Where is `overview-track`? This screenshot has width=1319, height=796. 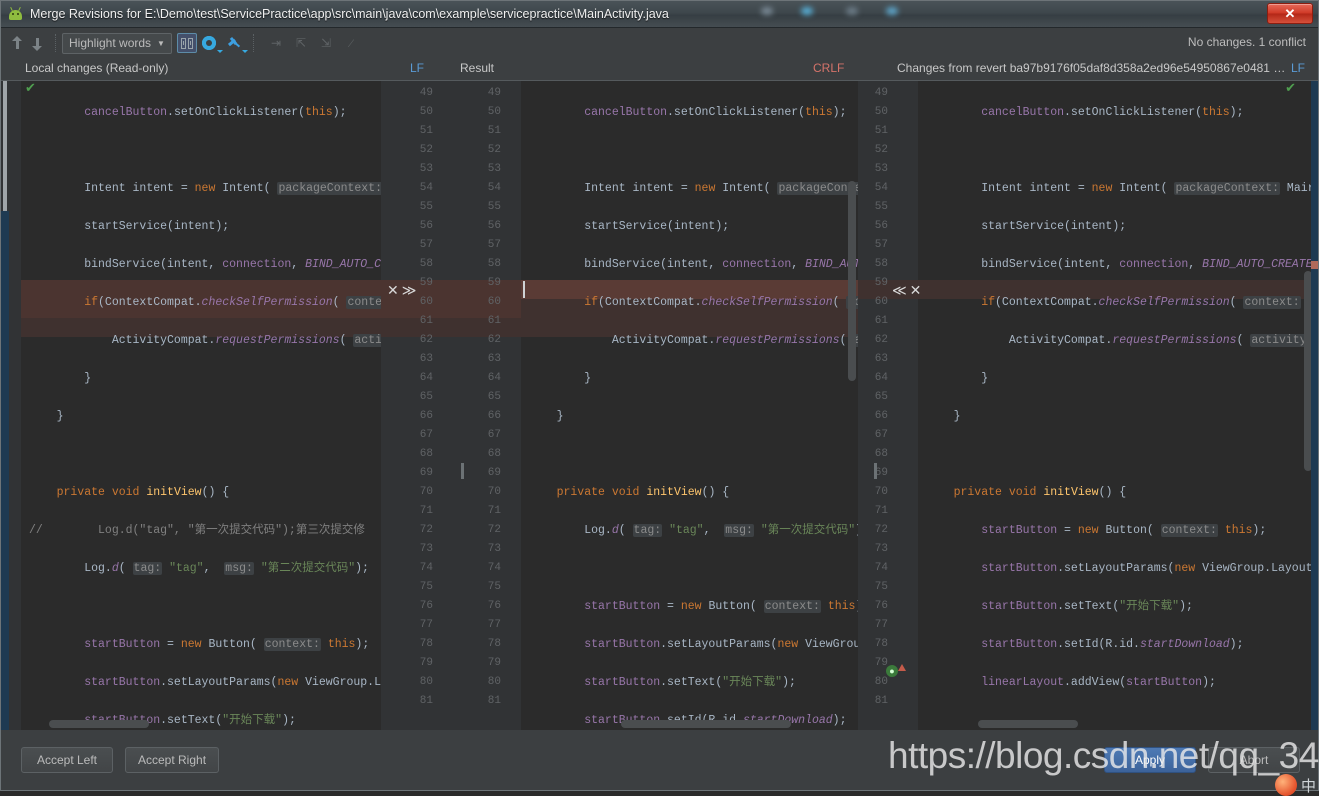 overview-track is located at coordinates (5, 470).